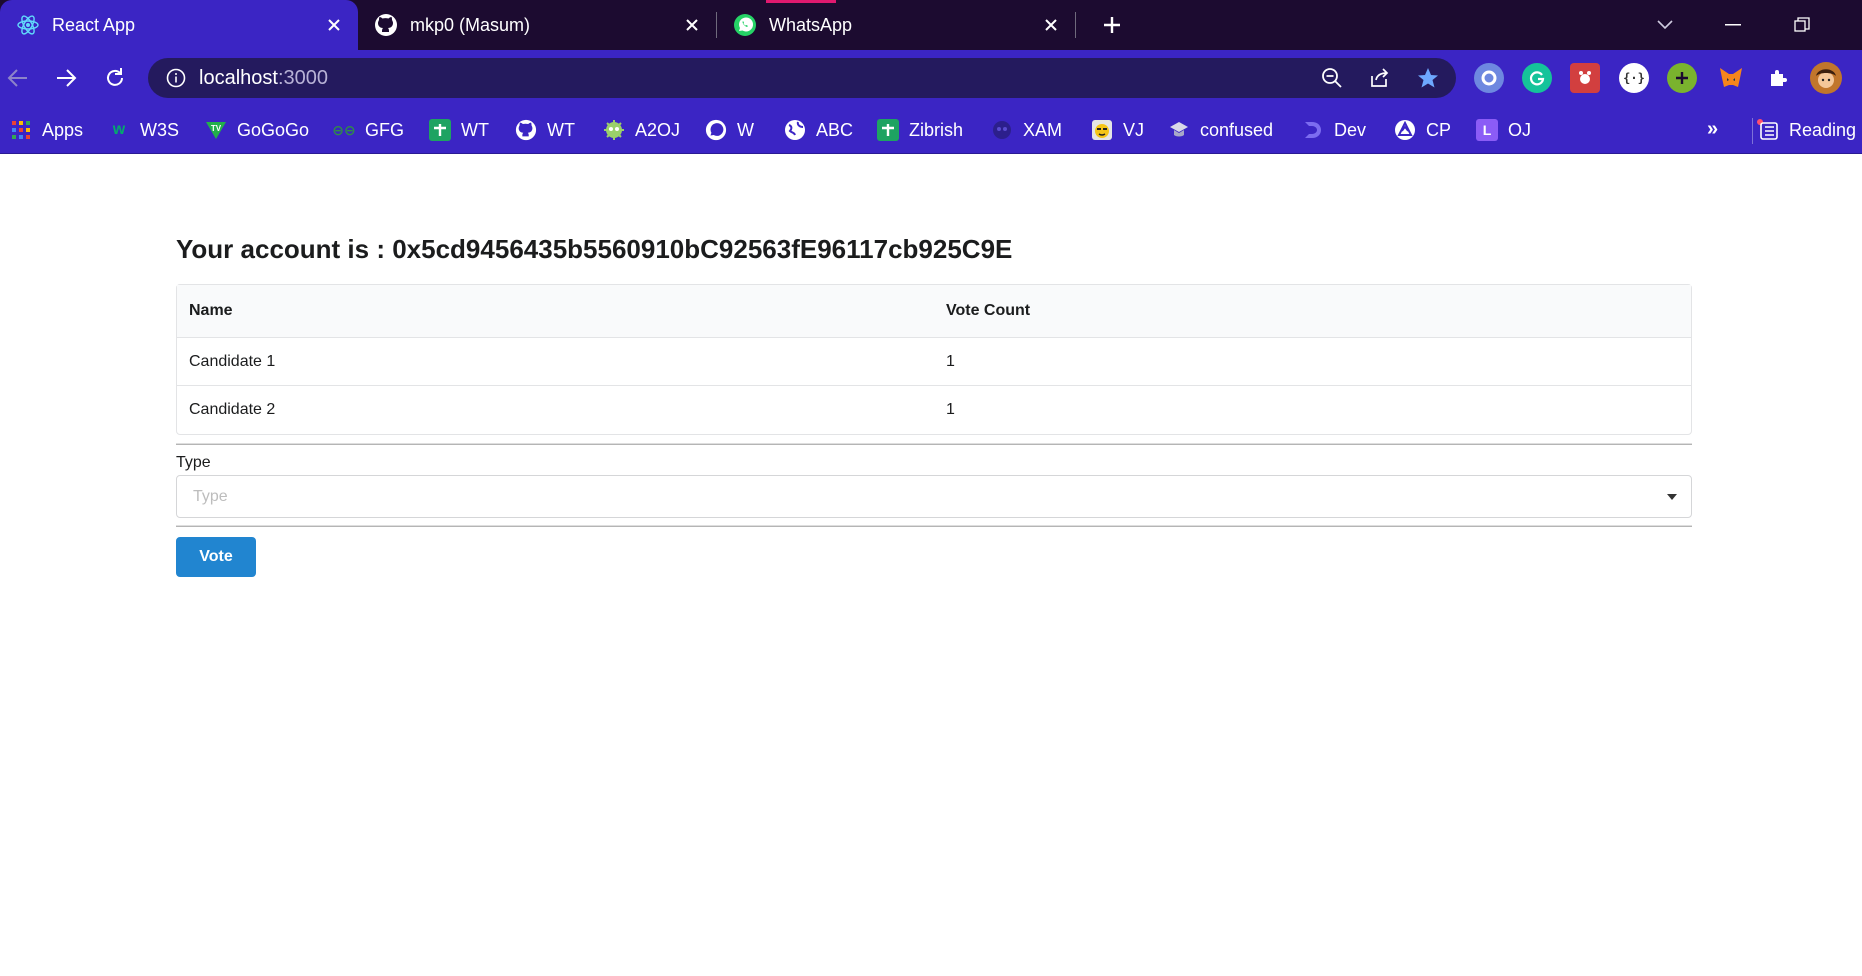 The height and width of the screenshot is (976, 1862). I want to click on share-icon, so click(1380, 78).